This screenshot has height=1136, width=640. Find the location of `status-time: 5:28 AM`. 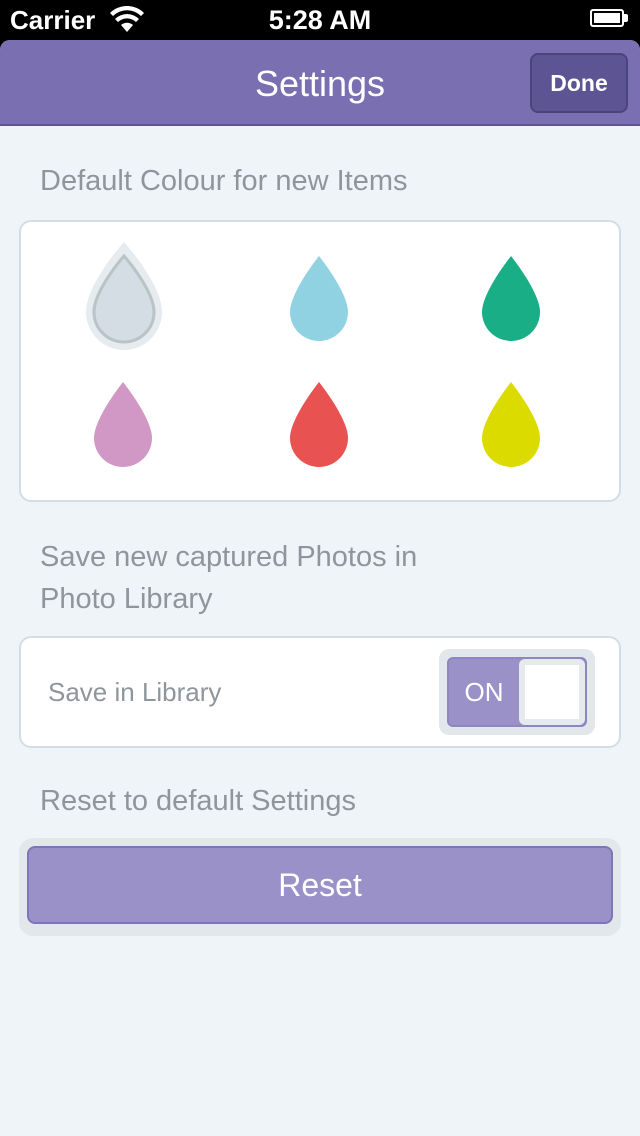

status-time: 5:28 AM is located at coordinates (320, 20).